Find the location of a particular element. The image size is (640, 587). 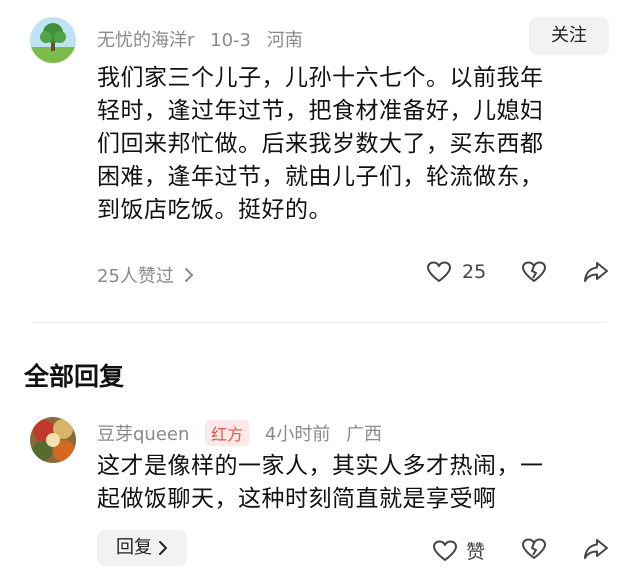

reply-text: 这才是像样的一家人，其实人多才热闹，一 起做饭聊天，这种时刻简直就是享受啊 is located at coordinates (357, 483).